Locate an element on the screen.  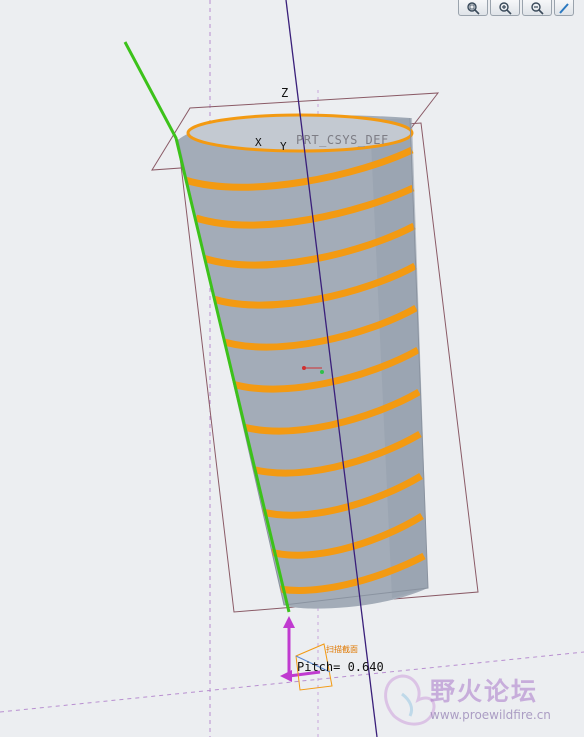
watermark-title: 野火论坛 is located at coordinates (484, 691).